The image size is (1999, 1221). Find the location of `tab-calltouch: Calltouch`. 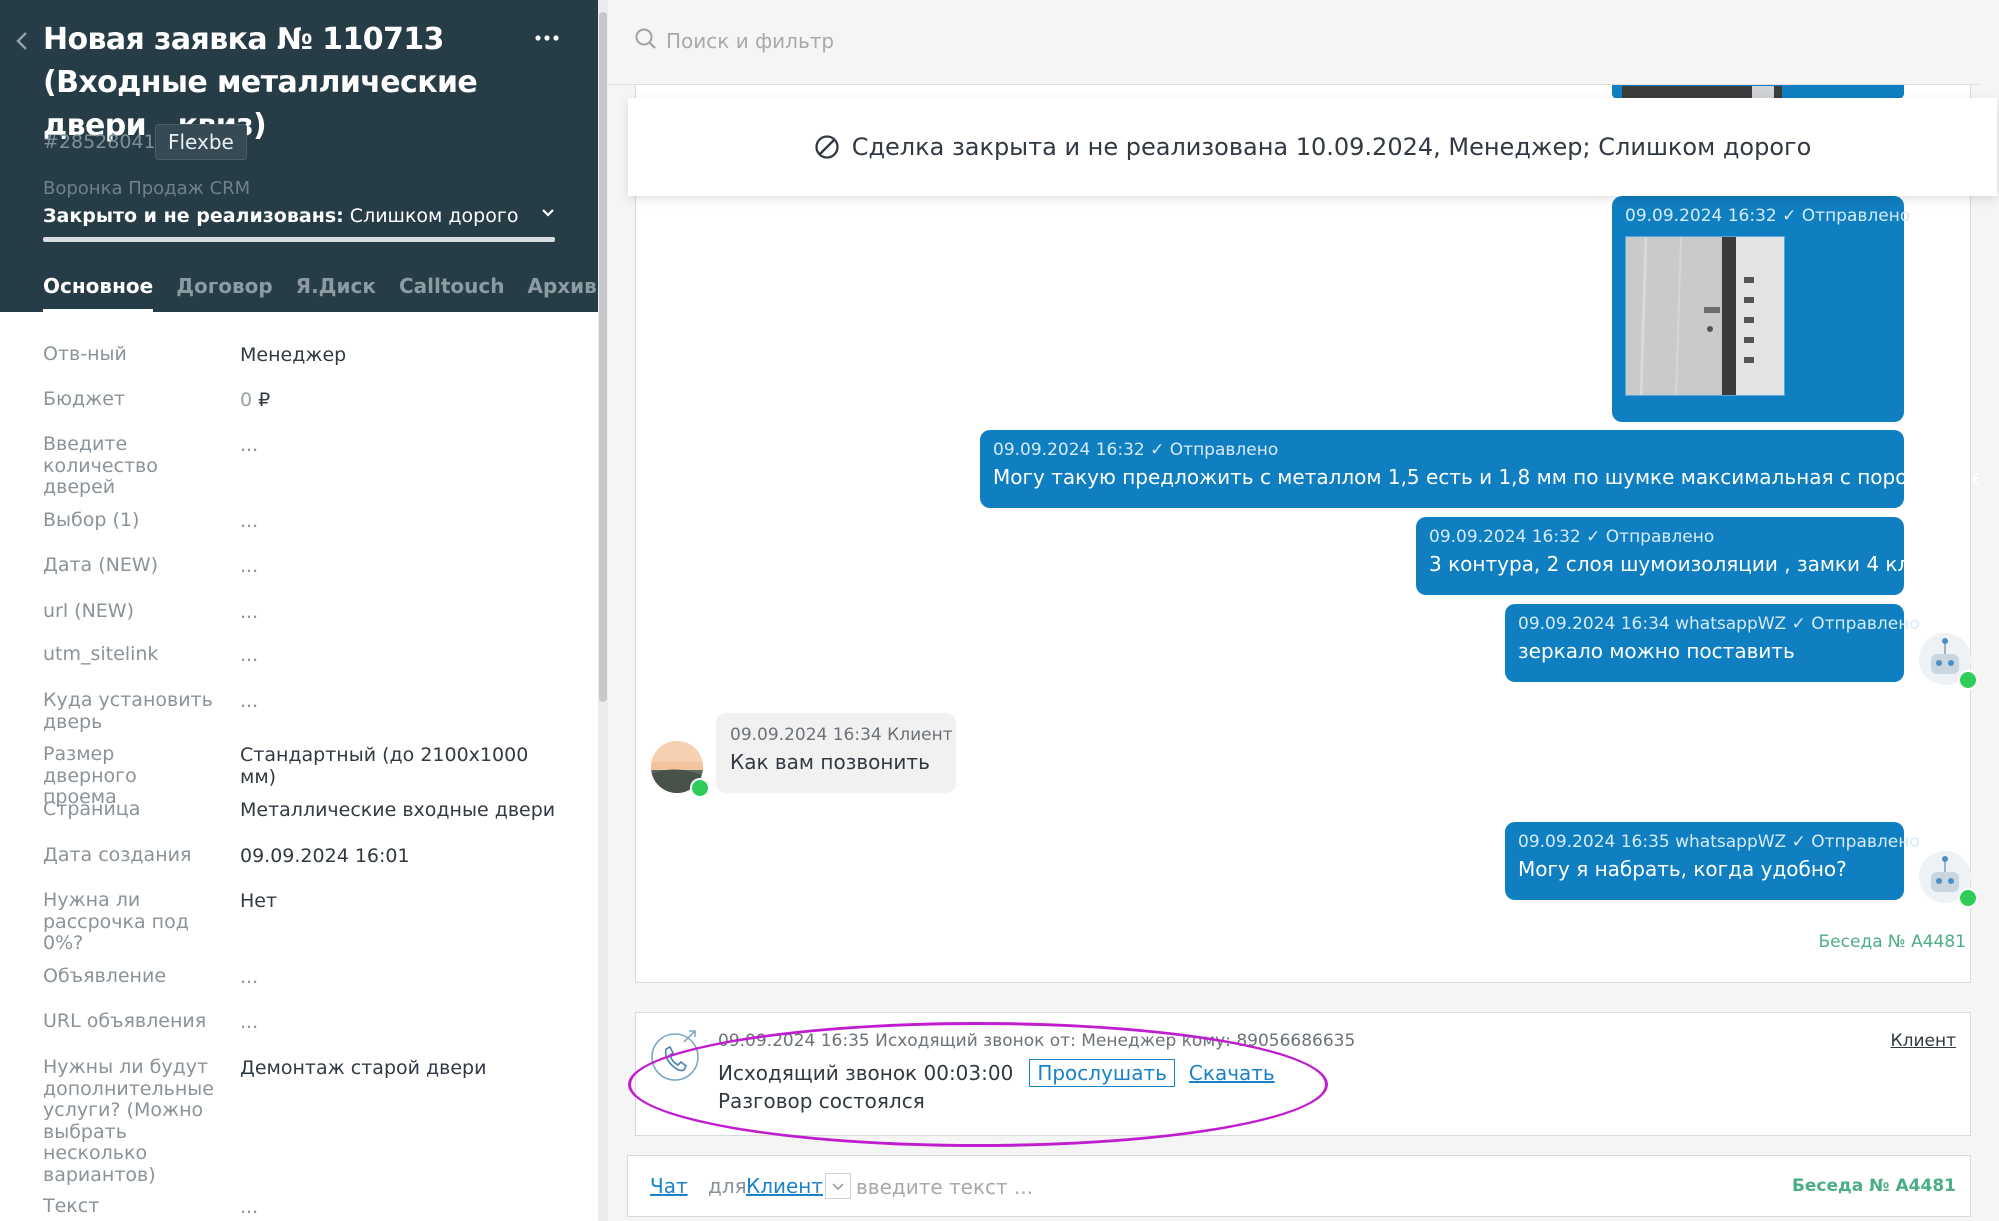

tab-calltouch: Calltouch is located at coordinates (452, 292).